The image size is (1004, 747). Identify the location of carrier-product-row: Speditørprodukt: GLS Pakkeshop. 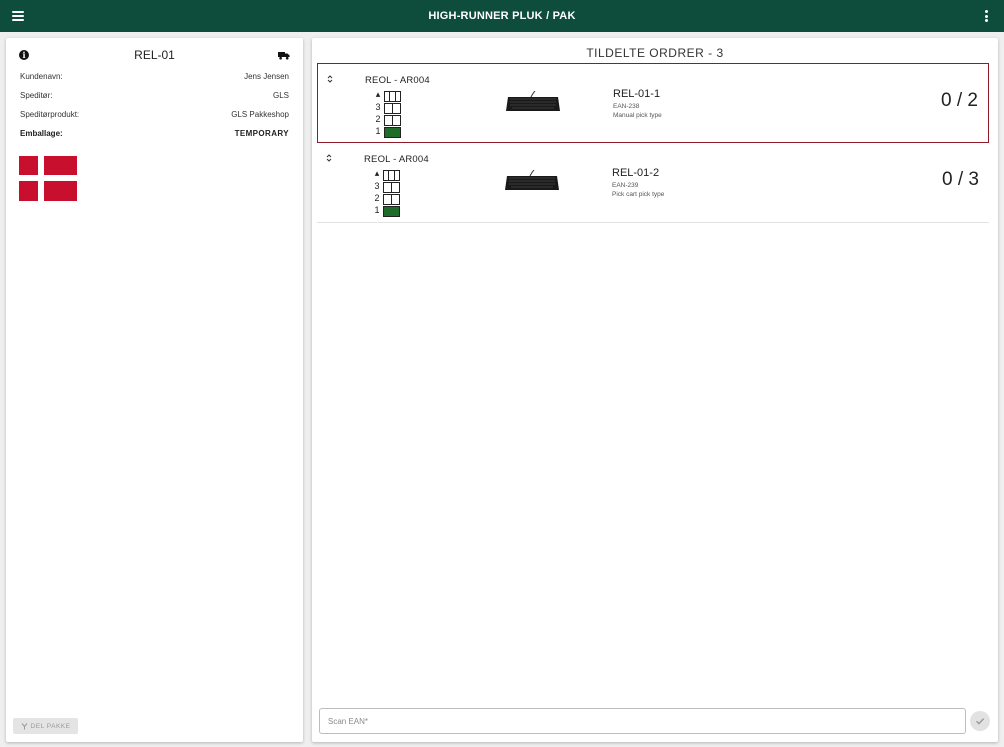
(154, 117).